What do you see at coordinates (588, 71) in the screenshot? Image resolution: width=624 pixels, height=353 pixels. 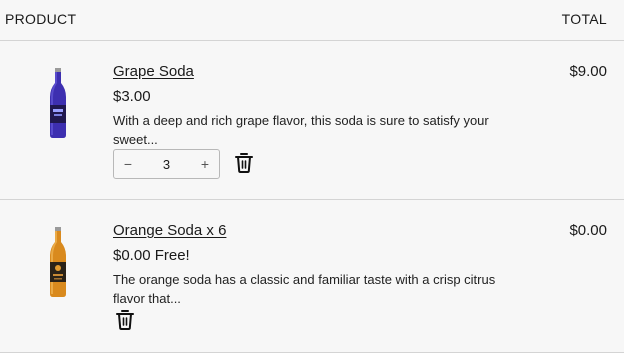 I see `line-total: $9.00` at bounding box center [588, 71].